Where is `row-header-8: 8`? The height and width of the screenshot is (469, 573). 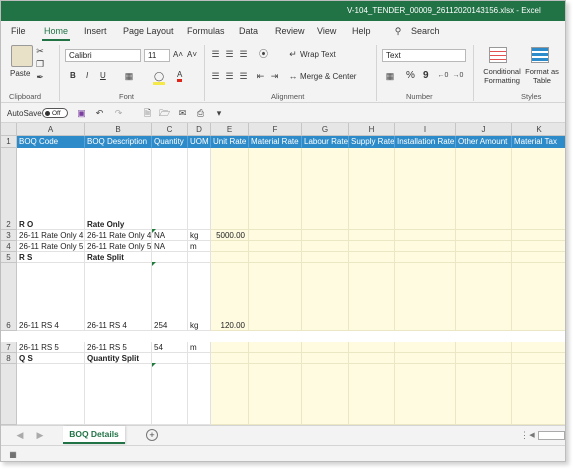
row-header-8: 8 is located at coordinates (9, 358).